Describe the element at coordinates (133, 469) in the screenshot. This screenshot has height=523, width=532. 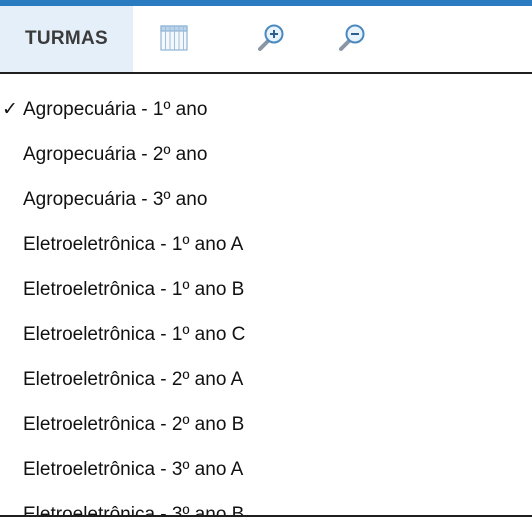
I see `list-item-label: Eletroeletrônica - 3º ano A` at that location.